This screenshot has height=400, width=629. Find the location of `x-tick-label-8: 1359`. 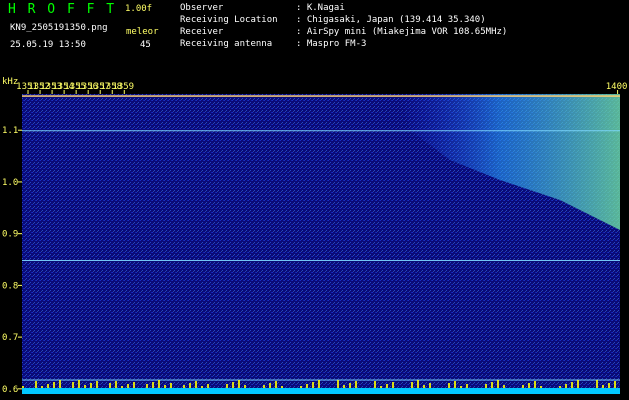

x-tick-label-8: 1359 is located at coordinates (123, 87).